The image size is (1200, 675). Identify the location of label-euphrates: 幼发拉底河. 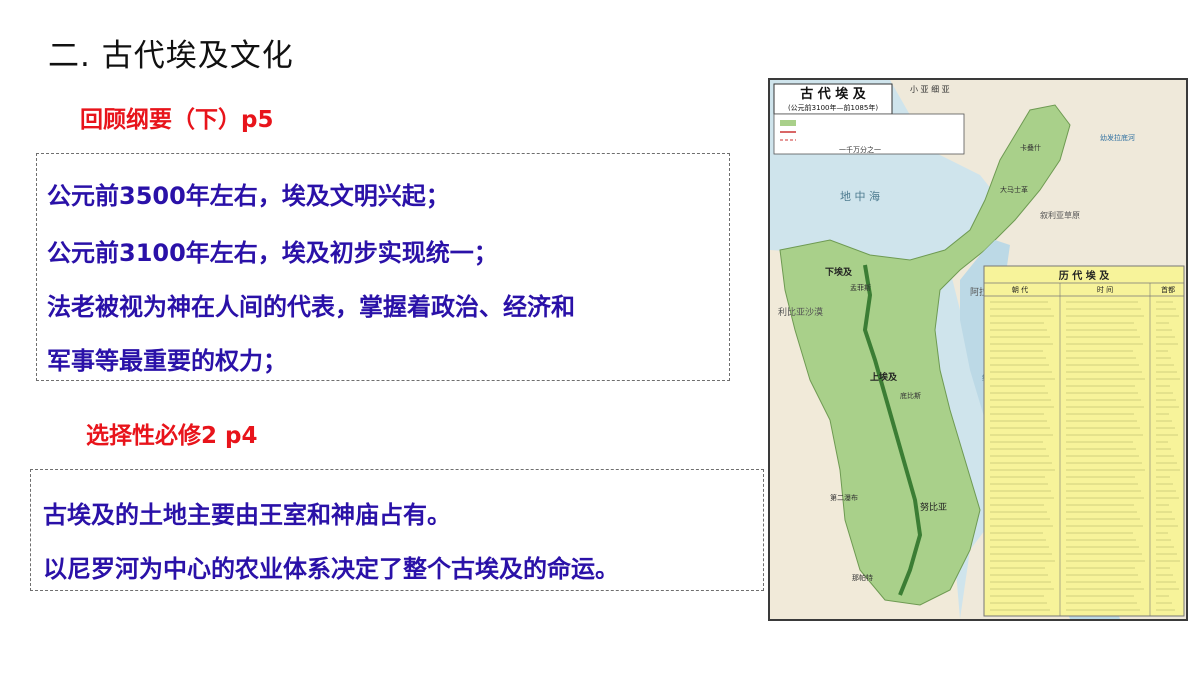
(1117, 137).